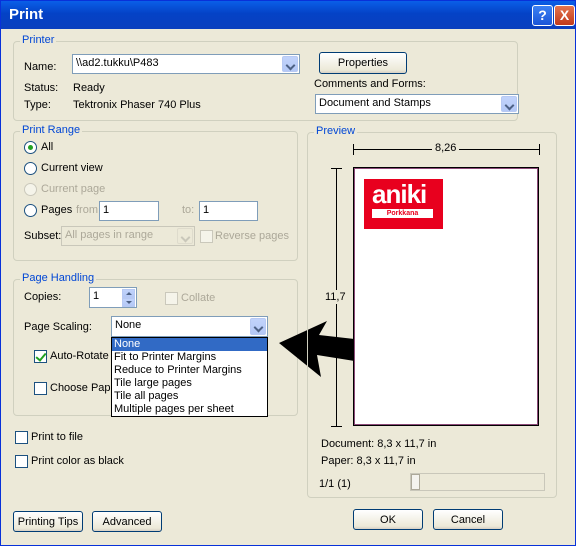  Describe the element at coordinates (252, 236) in the screenshot. I see `reverse-pages-label: Reverse pages` at that location.